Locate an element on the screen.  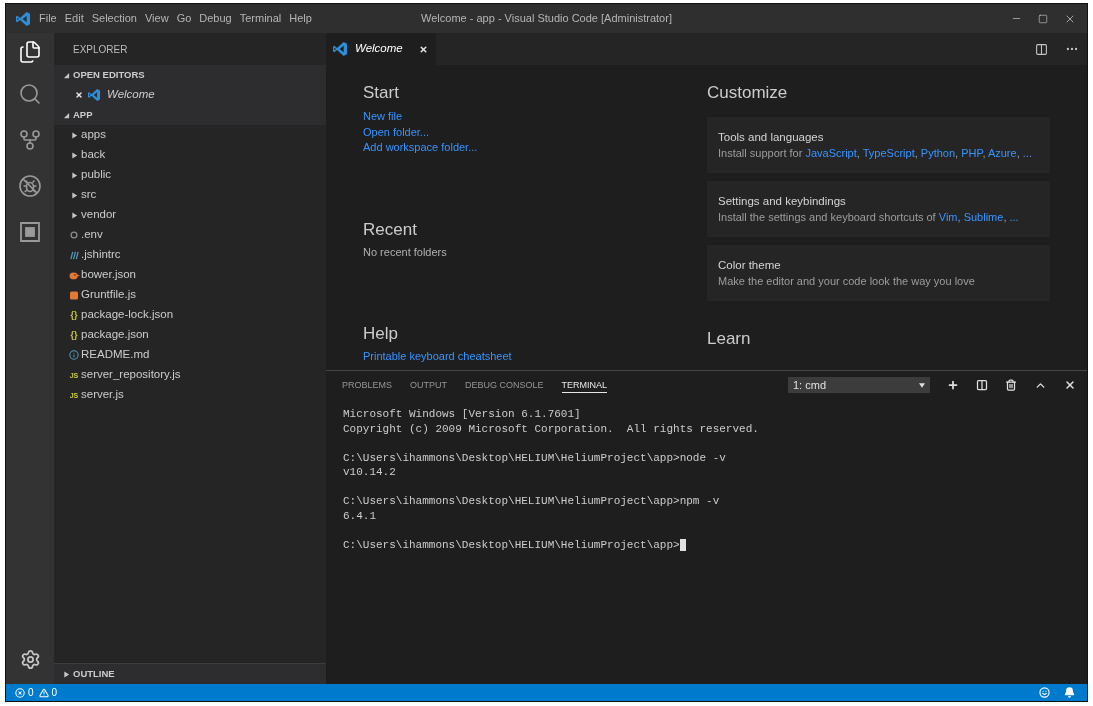
card-title: Settings and keybindings is located at coordinates (782, 201).